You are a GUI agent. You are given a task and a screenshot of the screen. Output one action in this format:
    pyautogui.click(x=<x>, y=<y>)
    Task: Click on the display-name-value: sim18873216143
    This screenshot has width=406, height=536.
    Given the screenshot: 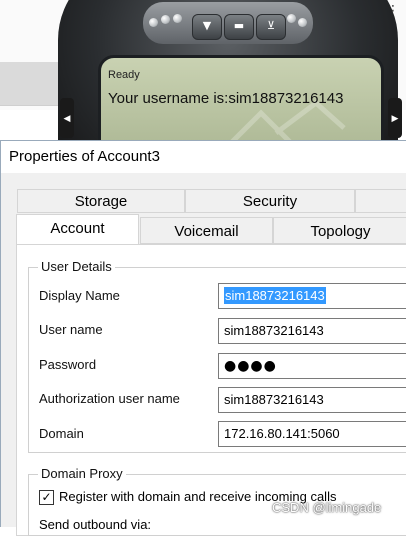 What is the action you would take?
    pyautogui.click(x=275, y=295)
    